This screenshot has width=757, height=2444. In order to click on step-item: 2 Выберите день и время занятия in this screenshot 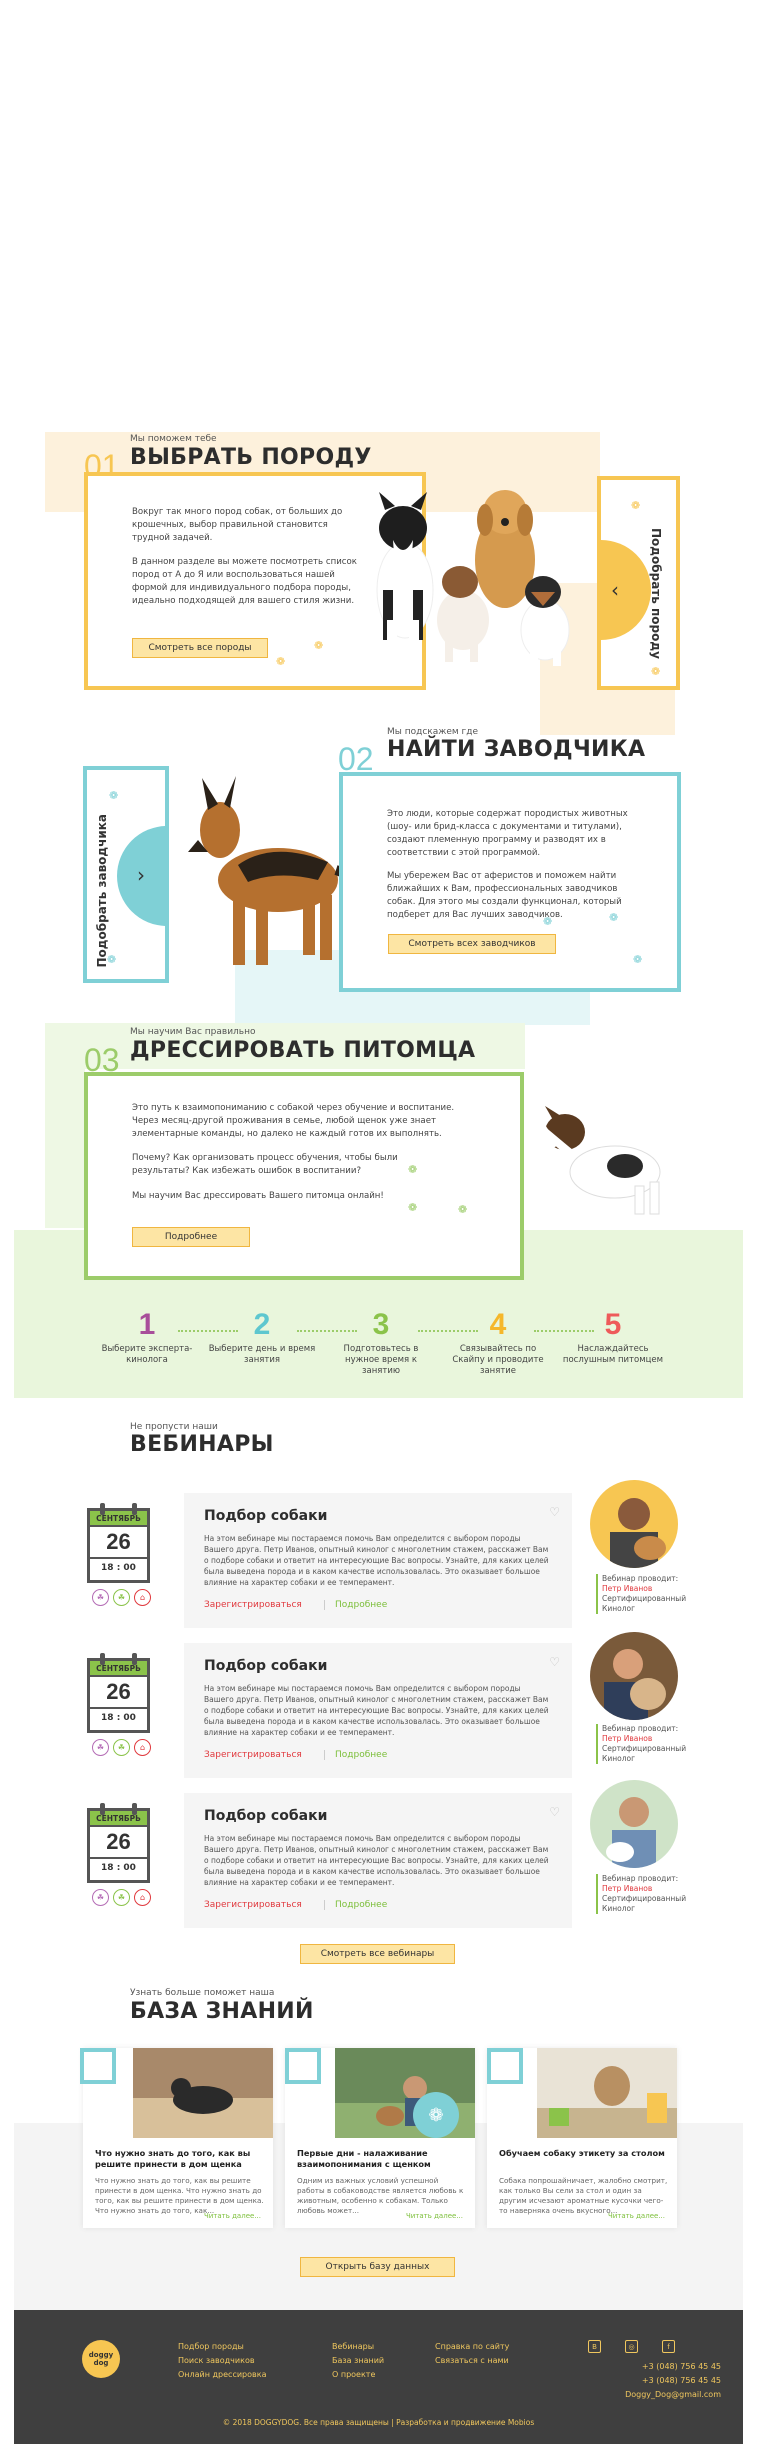, I will do `click(262, 1338)`.